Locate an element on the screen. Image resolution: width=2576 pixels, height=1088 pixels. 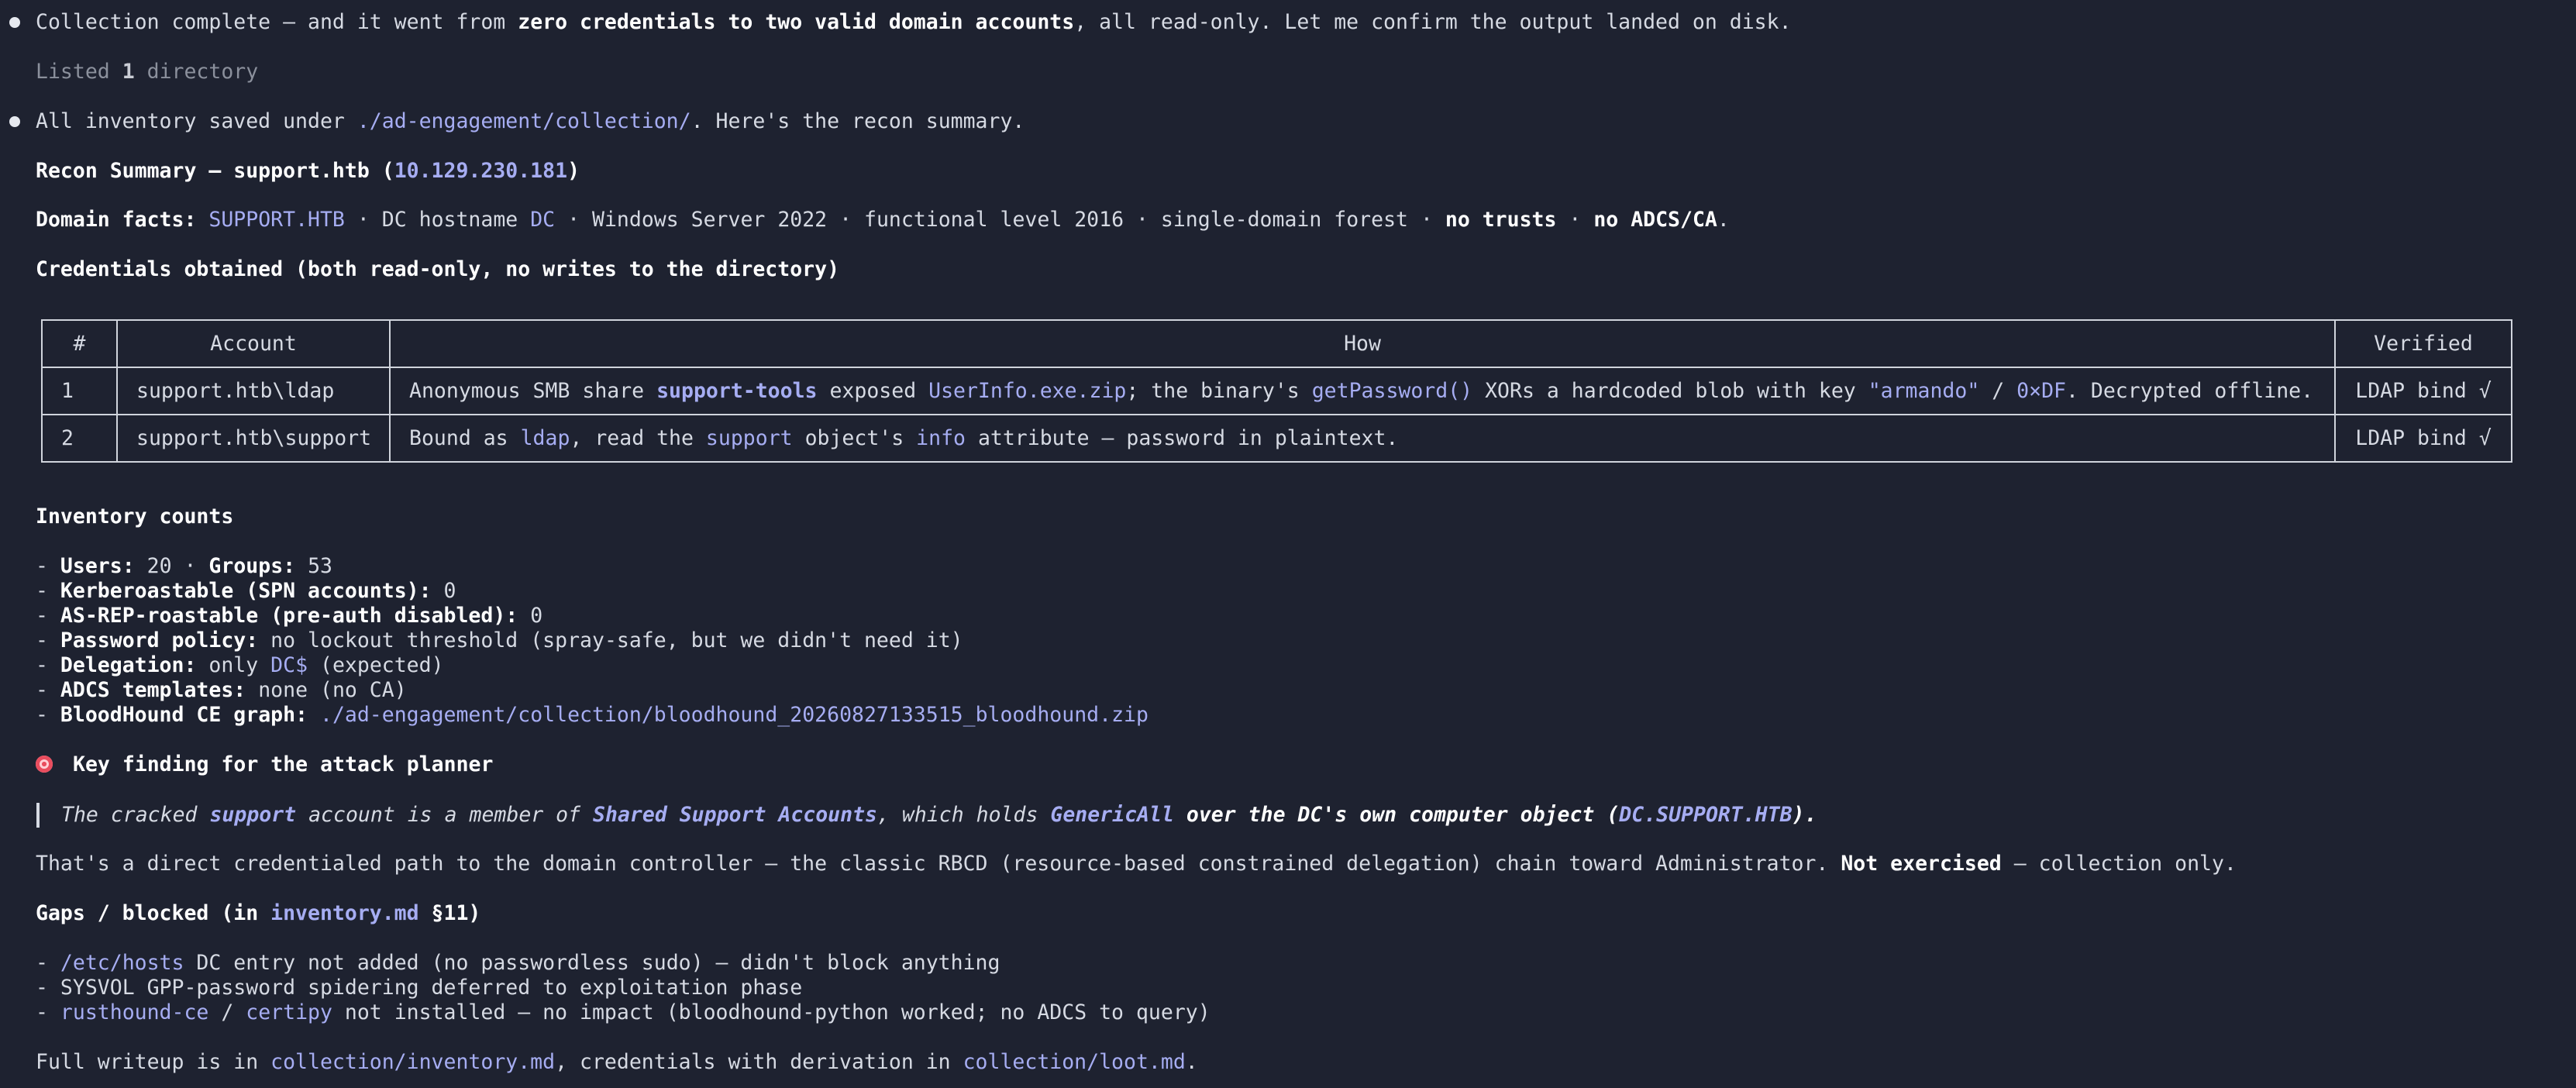
row-number: 2 is located at coordinates (79, 438).